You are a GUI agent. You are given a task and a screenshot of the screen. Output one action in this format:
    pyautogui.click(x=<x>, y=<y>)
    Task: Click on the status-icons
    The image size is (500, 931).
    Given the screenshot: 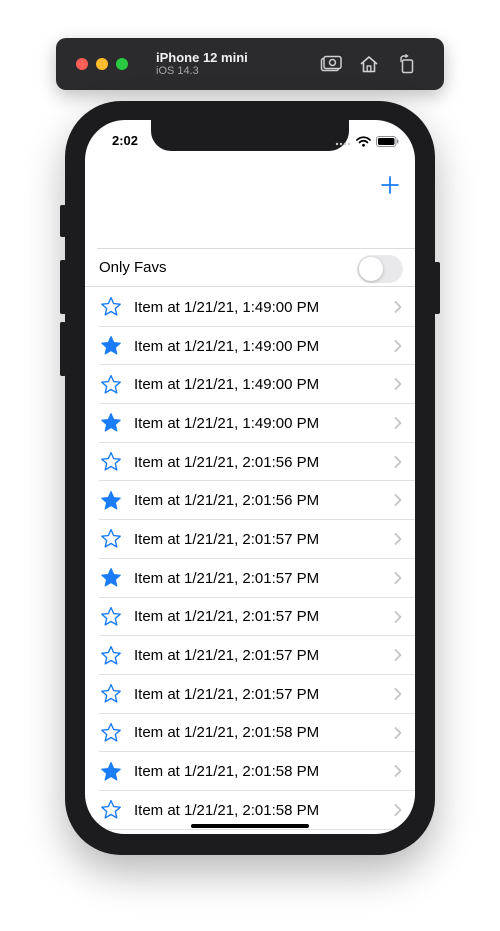 What is the action you would take?
    pyautogui.click(x=367, y=143)
    